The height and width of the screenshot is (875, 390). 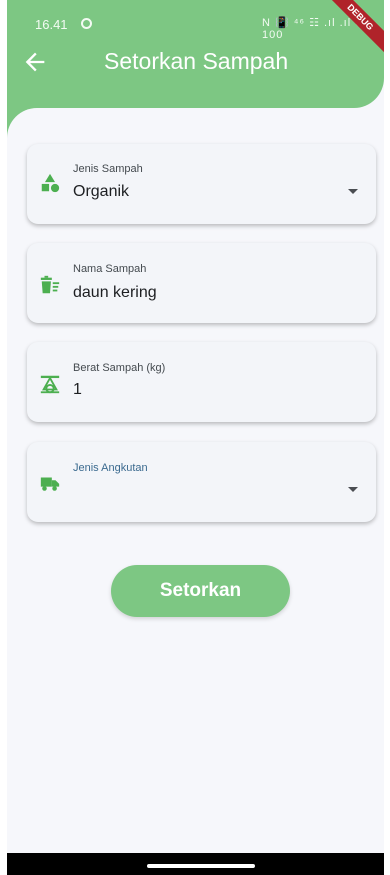 What do you see at coordinates (201, 866) in the screenshot?
I see `home-gesture-handle` at bounding box center [201, 866].